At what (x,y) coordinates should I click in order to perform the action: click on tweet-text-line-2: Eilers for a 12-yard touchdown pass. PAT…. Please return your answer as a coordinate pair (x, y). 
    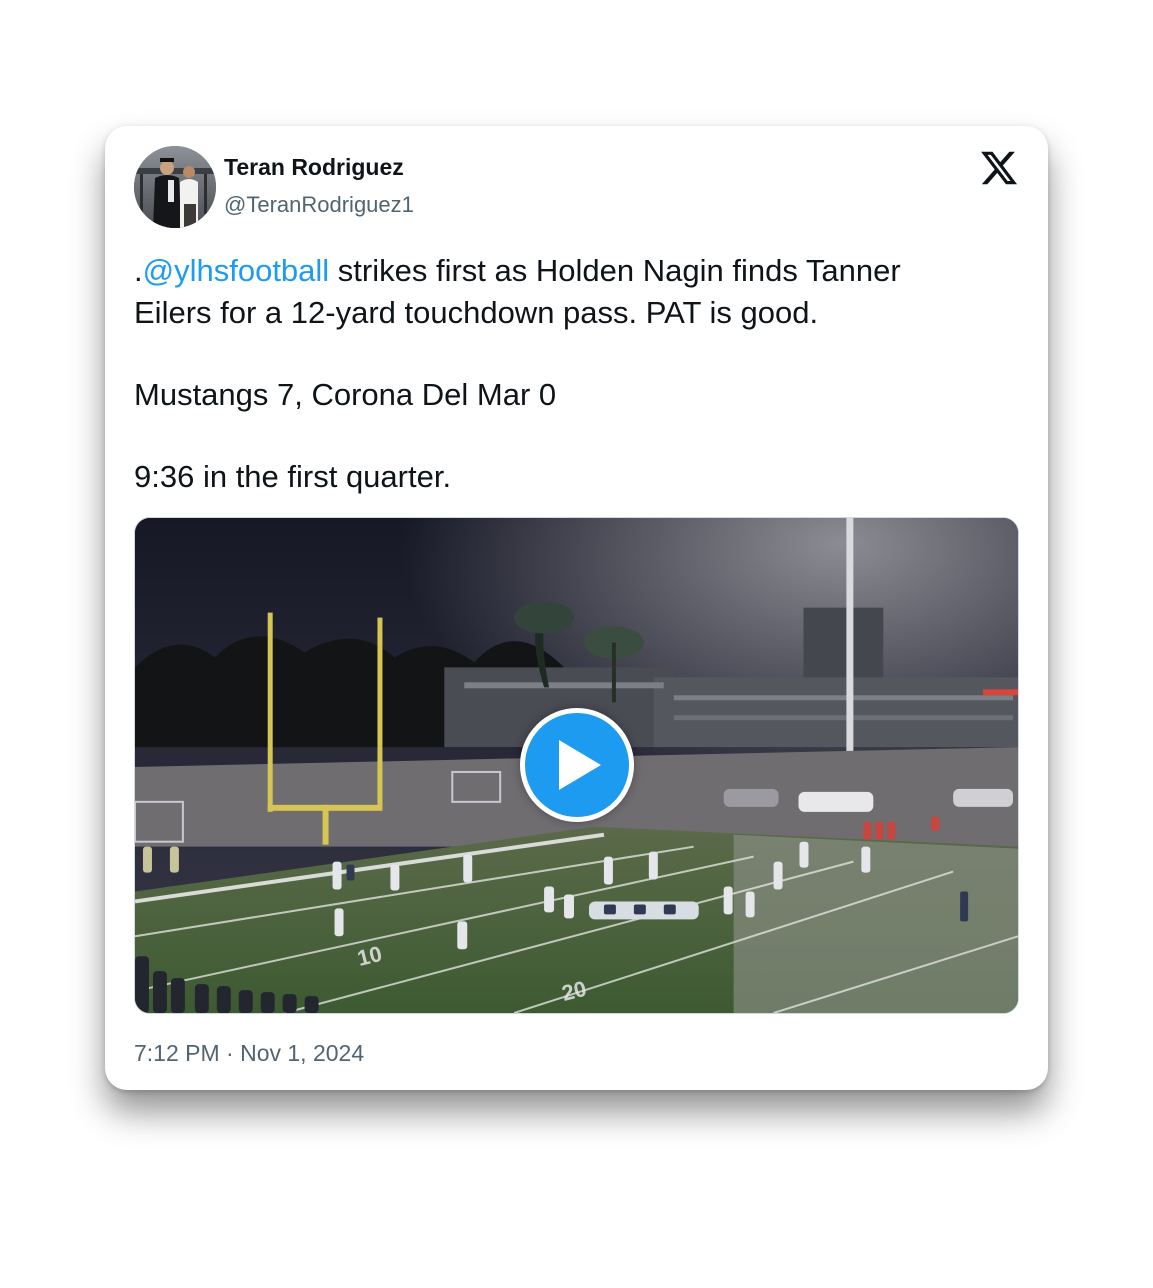
    Looking at the image, I should click on (476, 312).